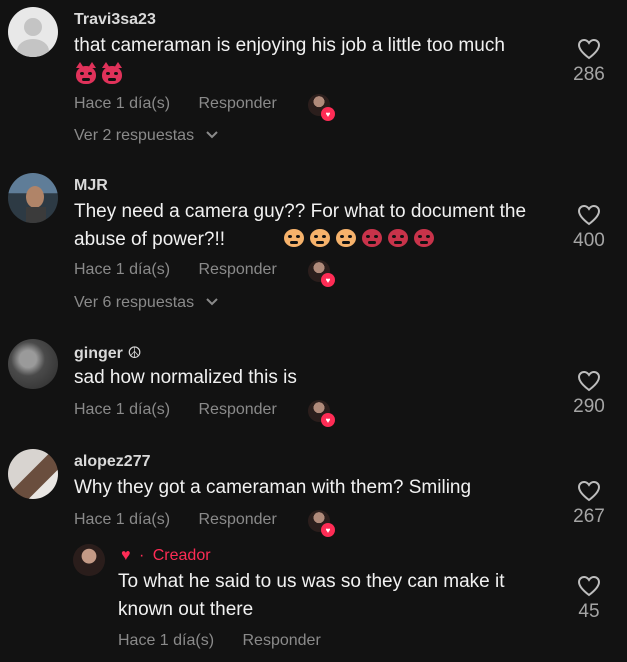 The height and width of the screenshot is (662, 627). Describe the element at coordinates (182, 555) in the screenshot. I see `creator-label: Creador` at that location.